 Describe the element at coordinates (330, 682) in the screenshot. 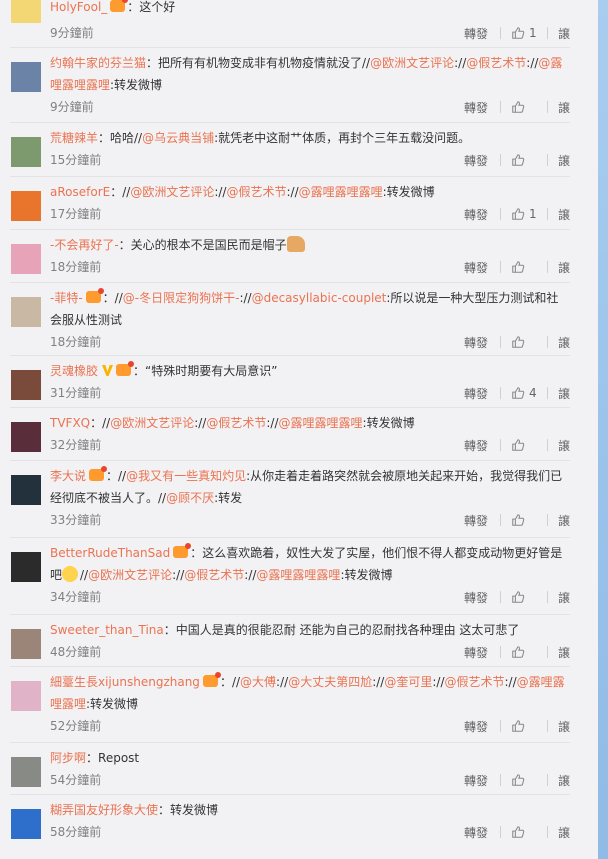

I see `mention-link: @大丈夫第四尬` at that location.